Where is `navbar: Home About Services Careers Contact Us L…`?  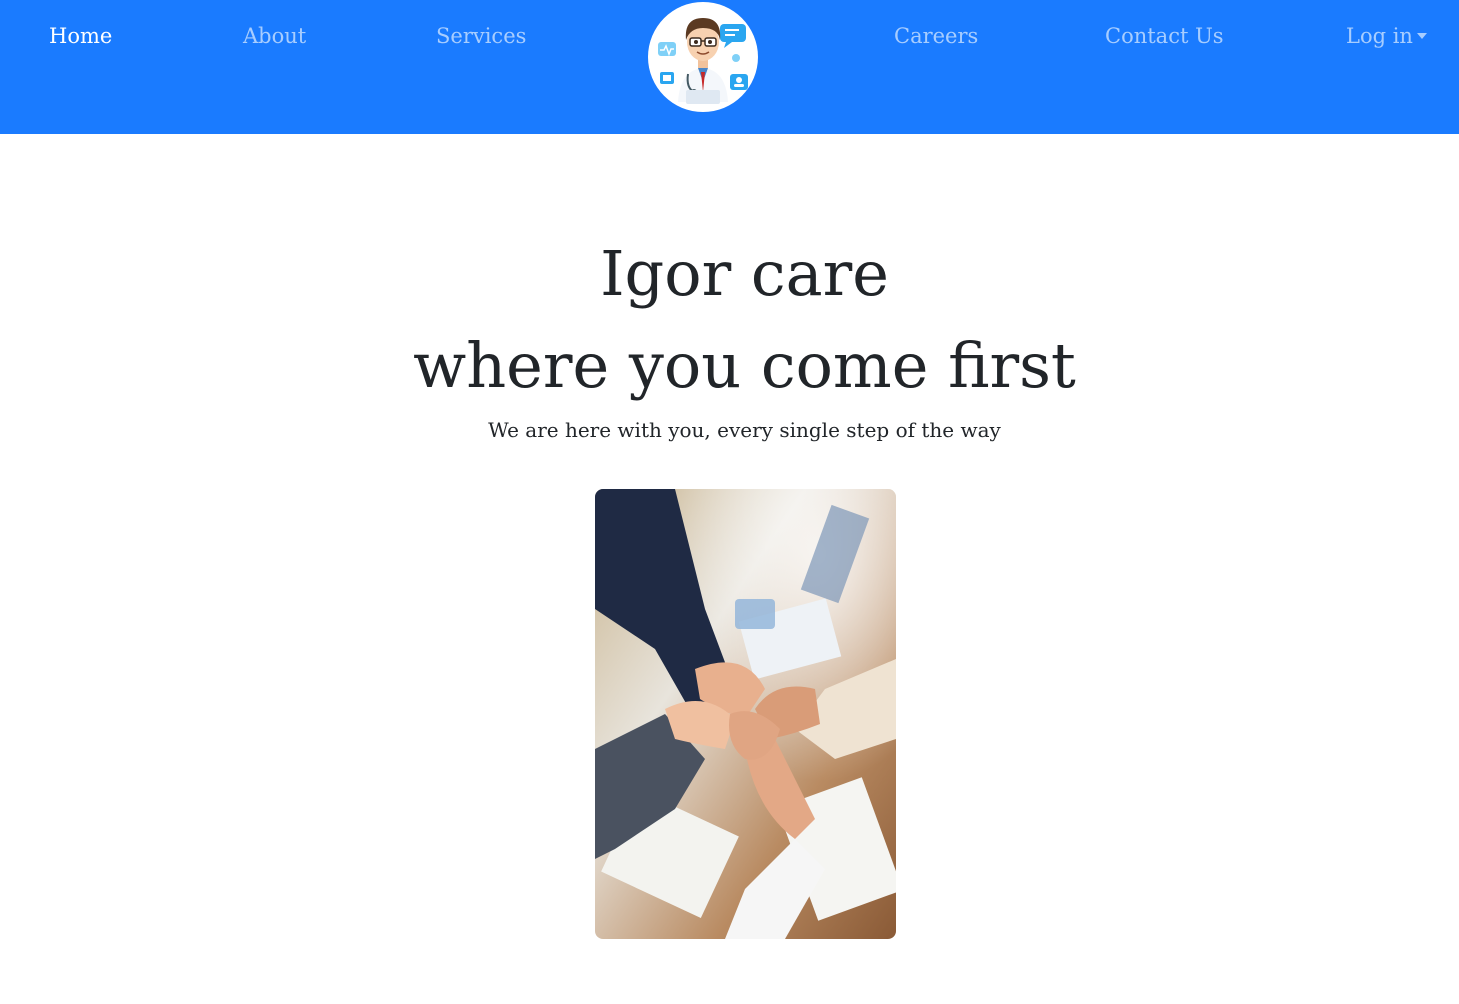
navbar: Home About Services Careers Contact Us L… is located at coordinates (729, 67).